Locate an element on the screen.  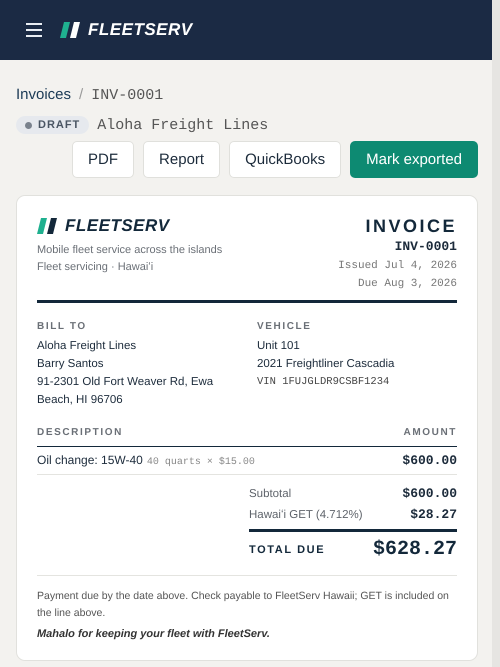
vehicle-line: 2021 Freightliner Cascadia is located at coordinates (326, 364).